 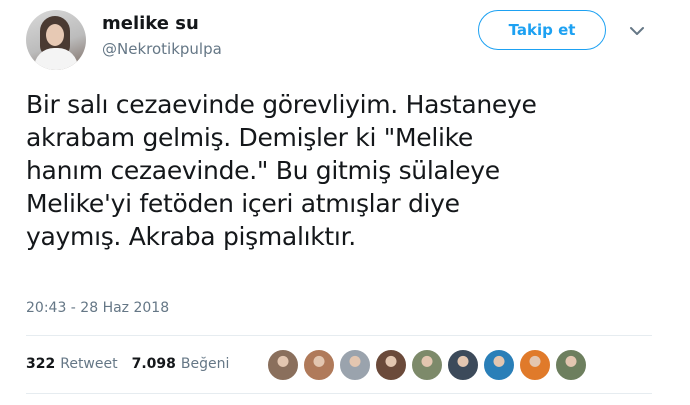 What do you see at coordinates (205, 364) in the screenshot?
I see `like-label: Beğeni` at bounding box center [205, 364].